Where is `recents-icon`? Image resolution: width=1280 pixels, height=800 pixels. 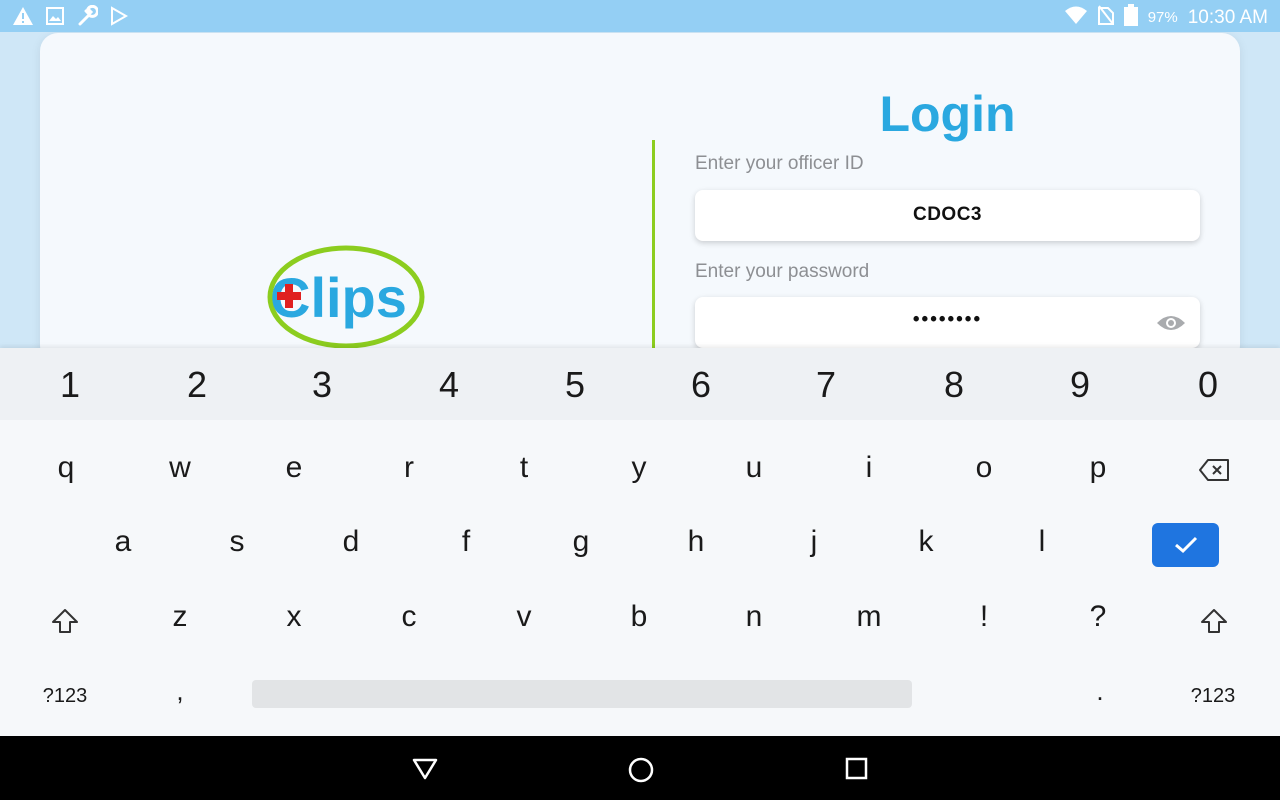
recents-icon is located at coordinates (857, 771).